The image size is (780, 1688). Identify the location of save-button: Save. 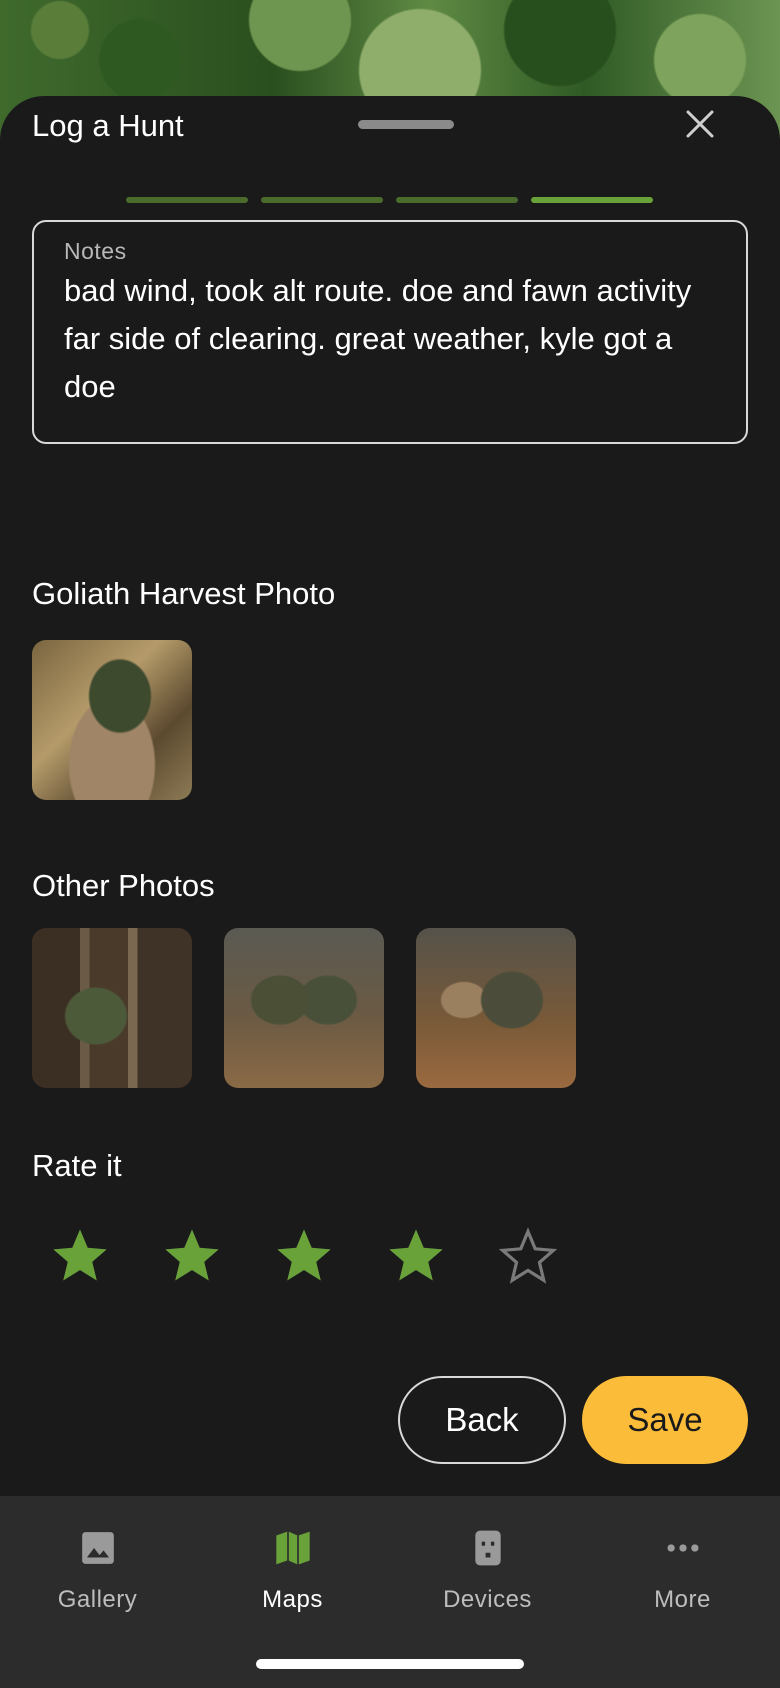
(665, 1420).